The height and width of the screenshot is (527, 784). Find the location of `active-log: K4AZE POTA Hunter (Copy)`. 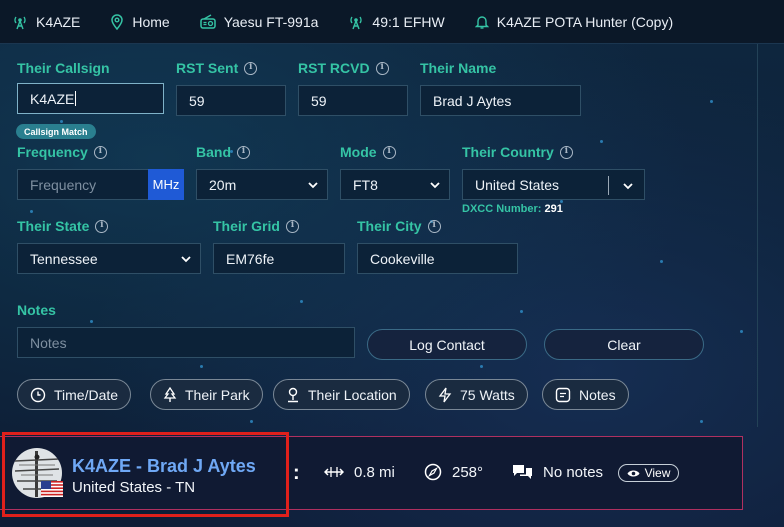

active-log: K4AZE POTA Hunter (Copy) is located at coordinates (574, 21).